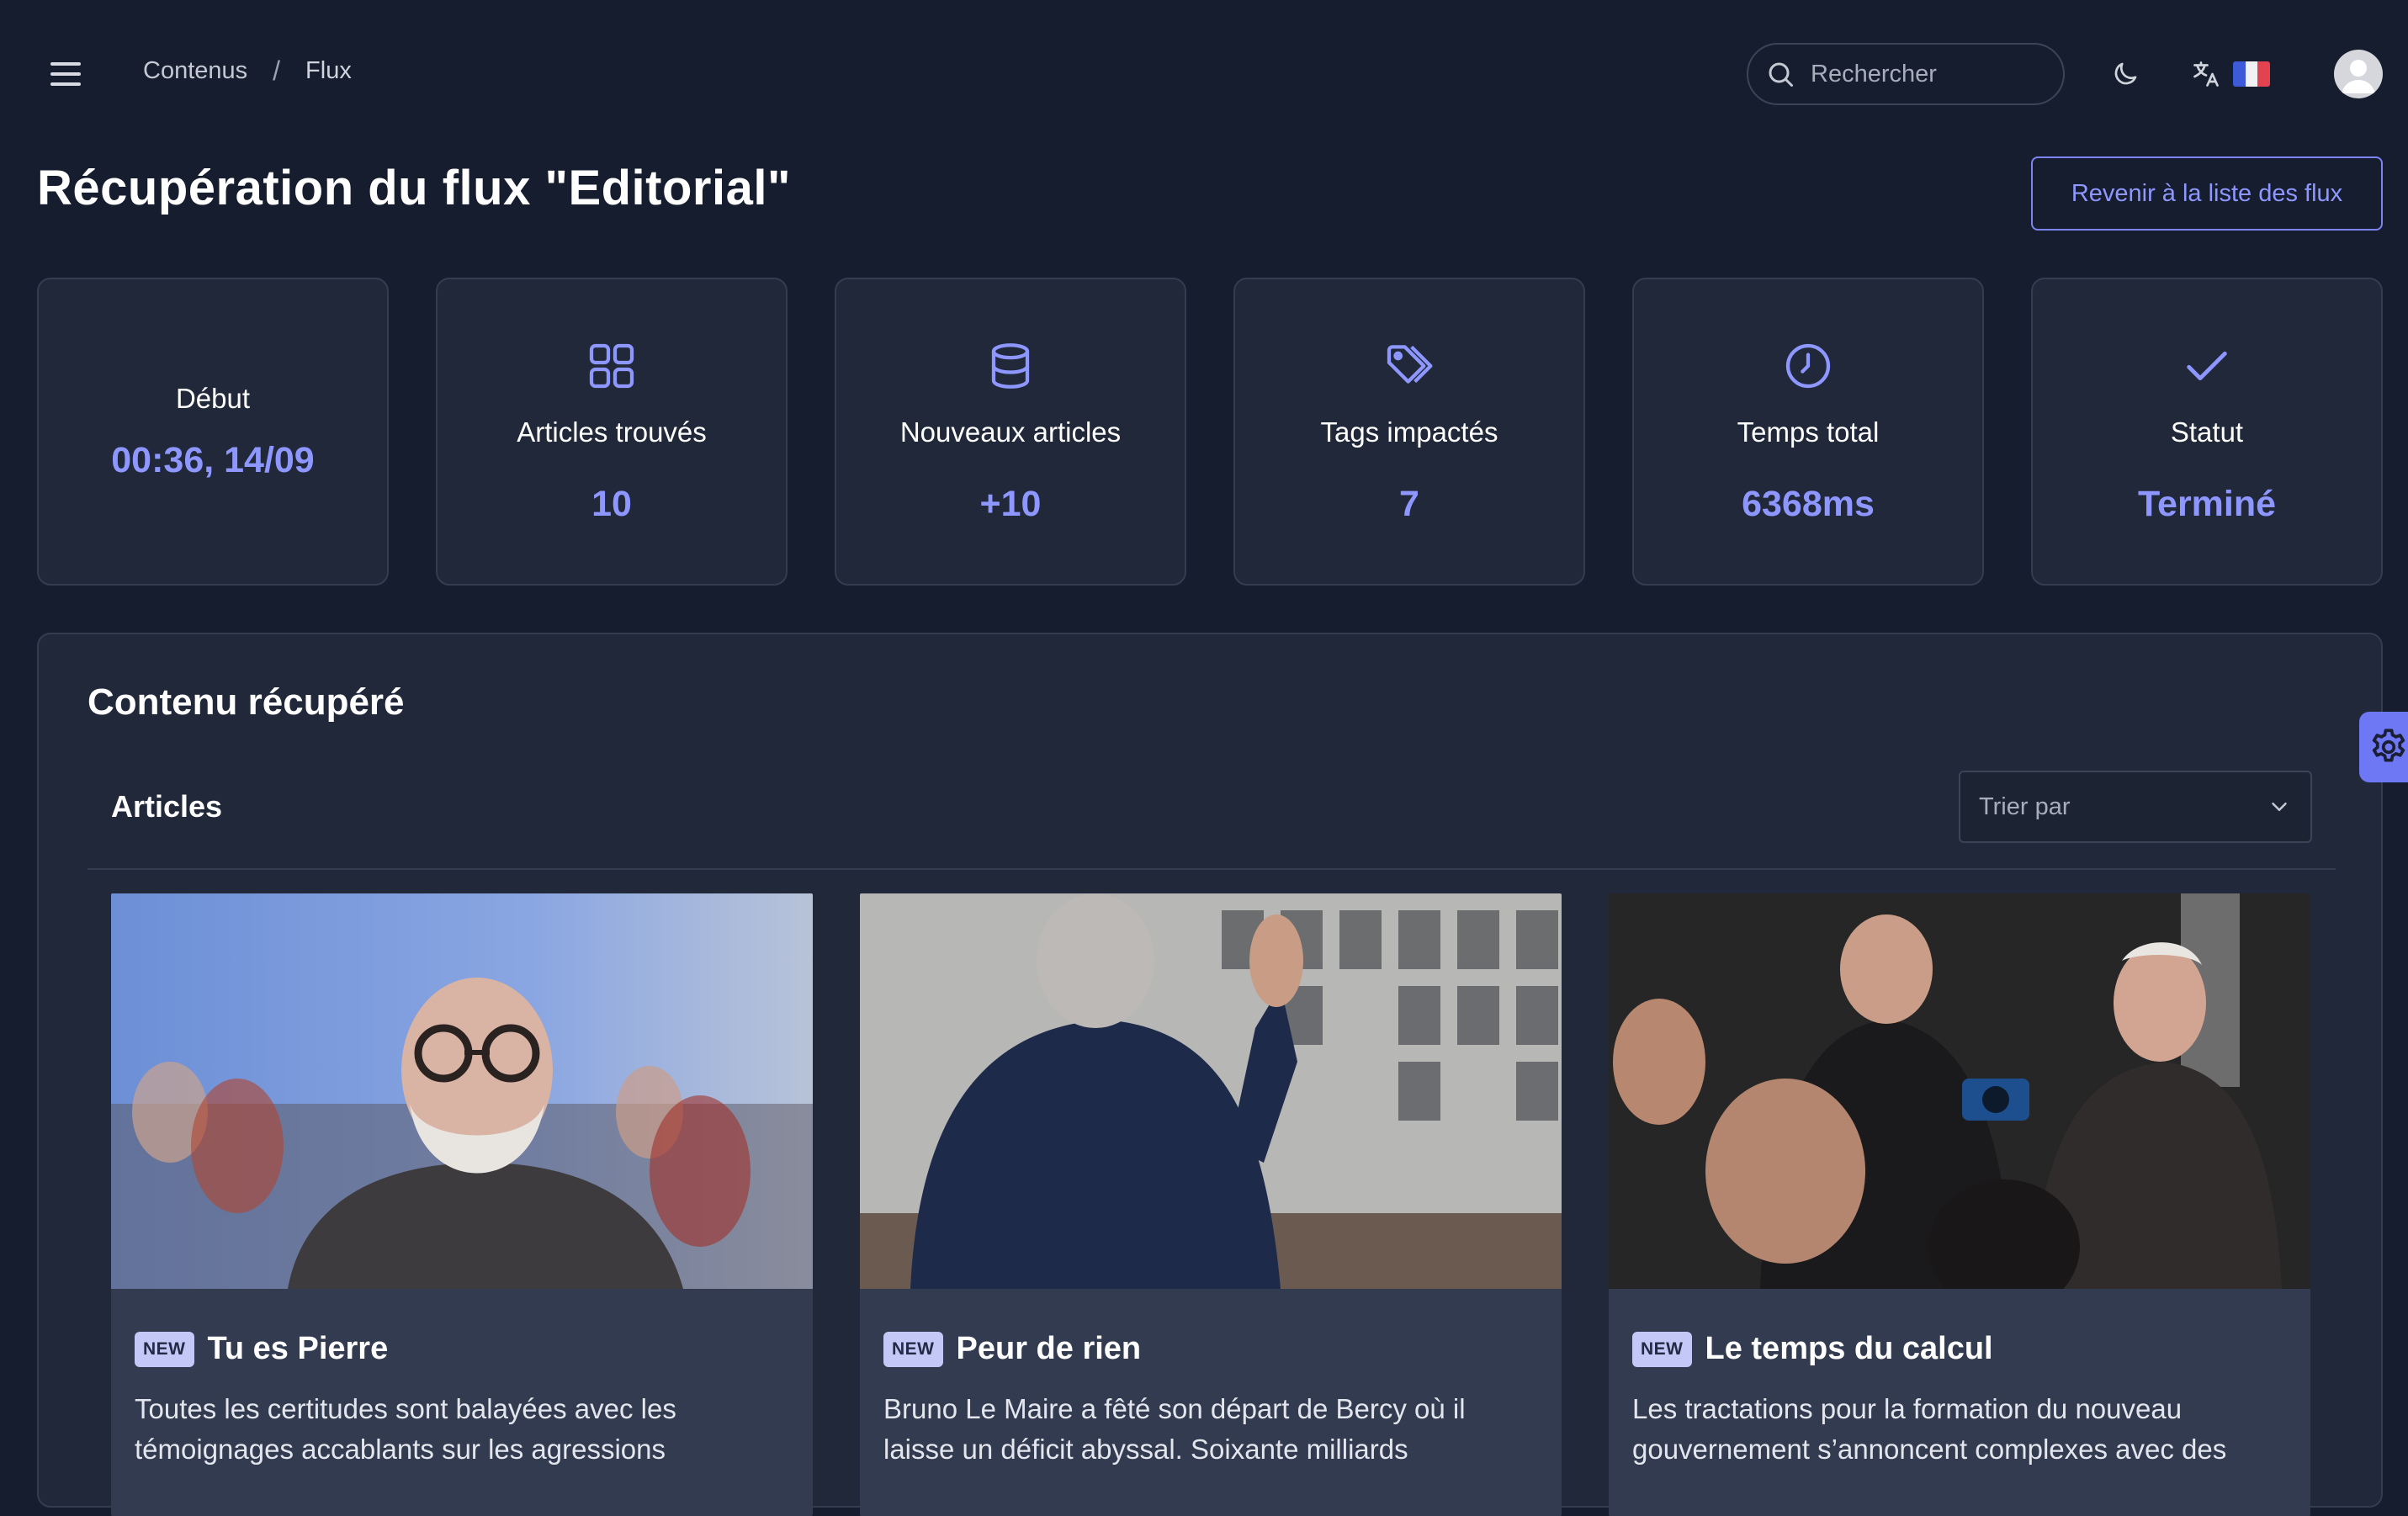  I want to click on check-icon, so click(2207, 366).